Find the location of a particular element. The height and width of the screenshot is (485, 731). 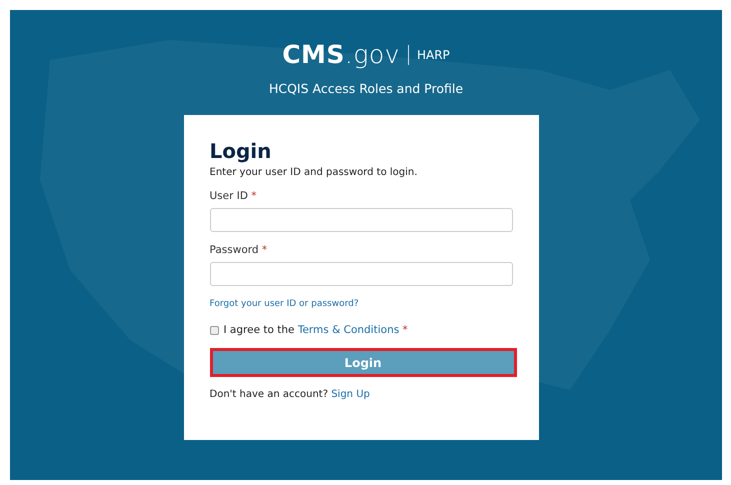

forgot-link: Forgot your user ID or password? is located at coordinates (361, 304).